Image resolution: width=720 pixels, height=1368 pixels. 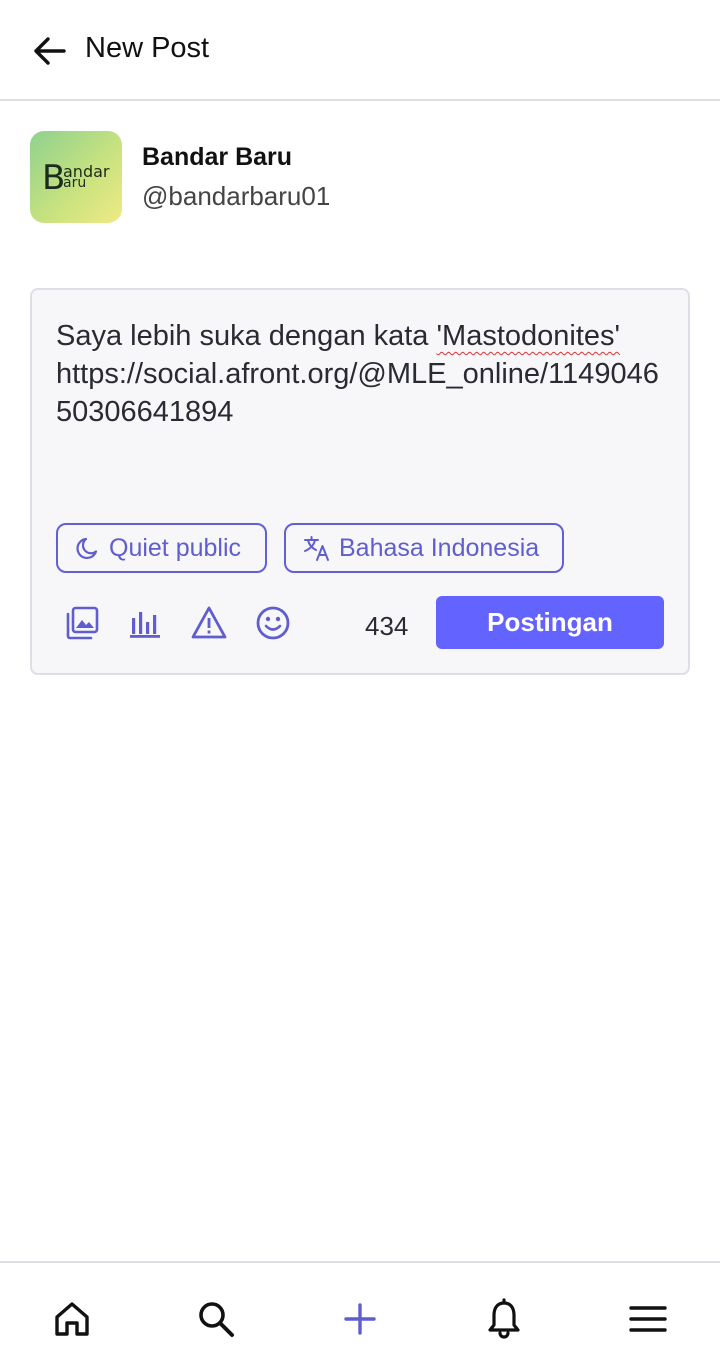 I want to click on media-icon, so click(x=82, y=623).